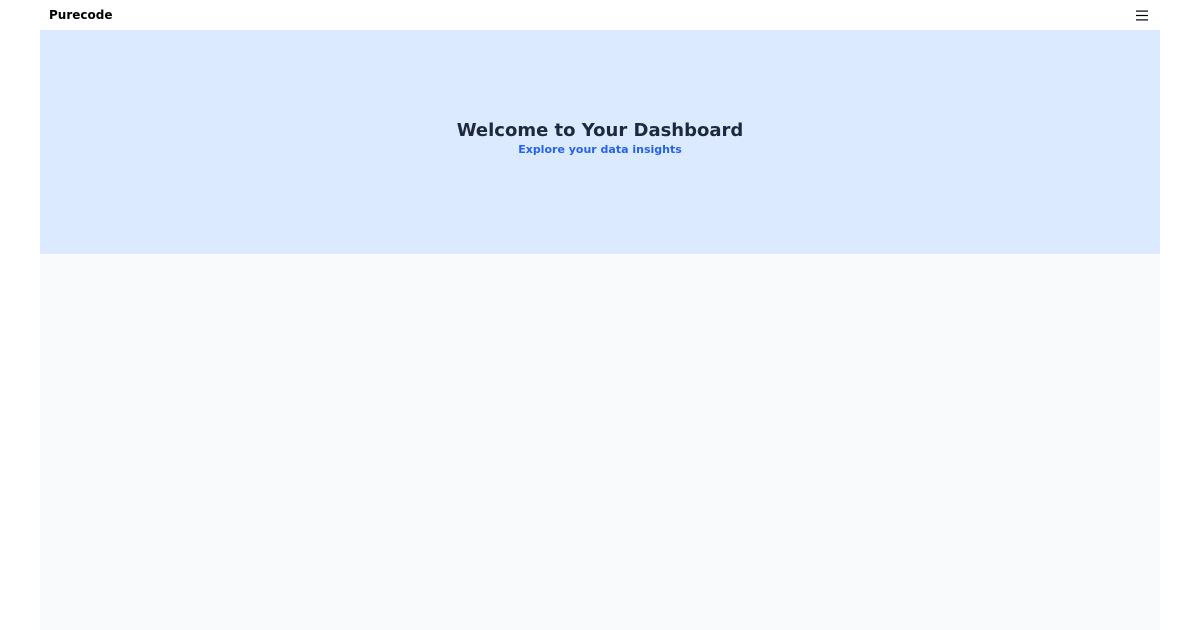  I want to click on hamburger-menu-icon, so click(1142, 15).